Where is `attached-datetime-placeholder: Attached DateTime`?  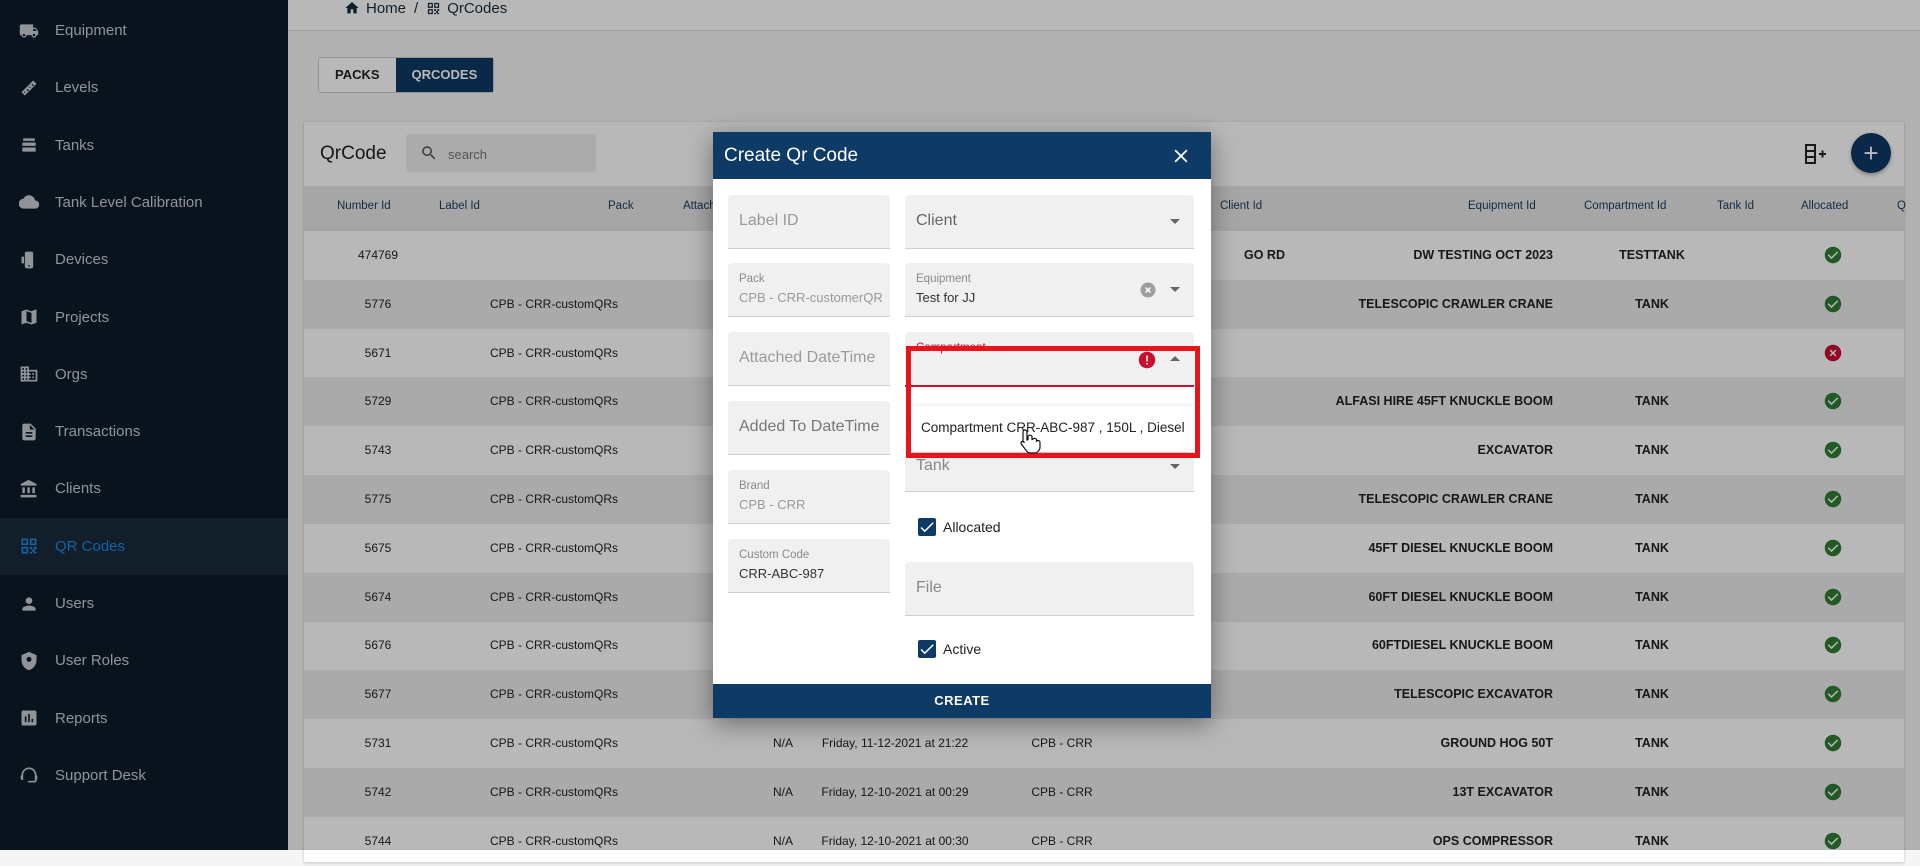
attached-datetime-placeholder: Attached DateTime is located at coordinates (807, 357).